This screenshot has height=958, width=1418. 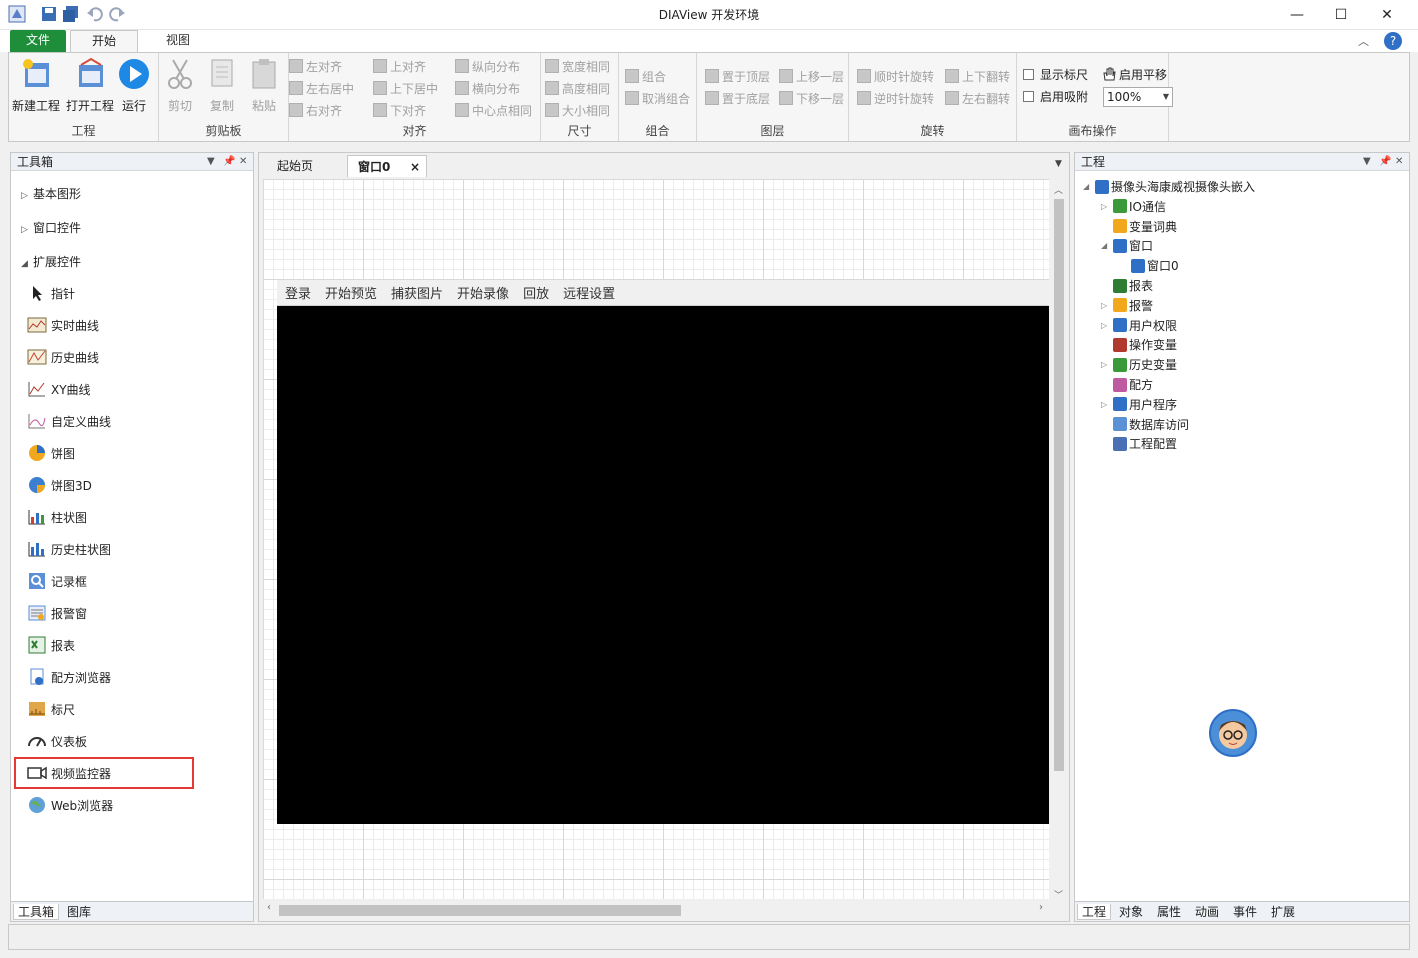 What do you see at coordinates (737, 98) in the screenshot?
I see `send-to-back-button: 置于底层` at bounding box center [737, 98].